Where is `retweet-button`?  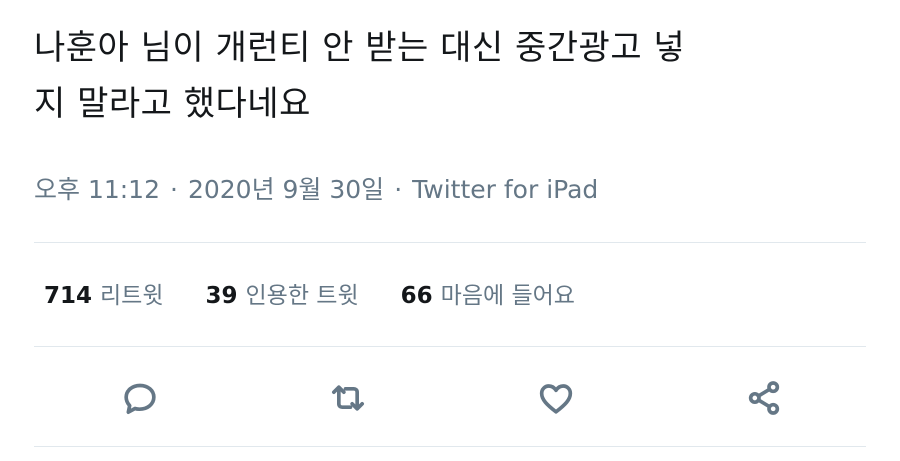
retweet-button is located at coordinates (348, 398).